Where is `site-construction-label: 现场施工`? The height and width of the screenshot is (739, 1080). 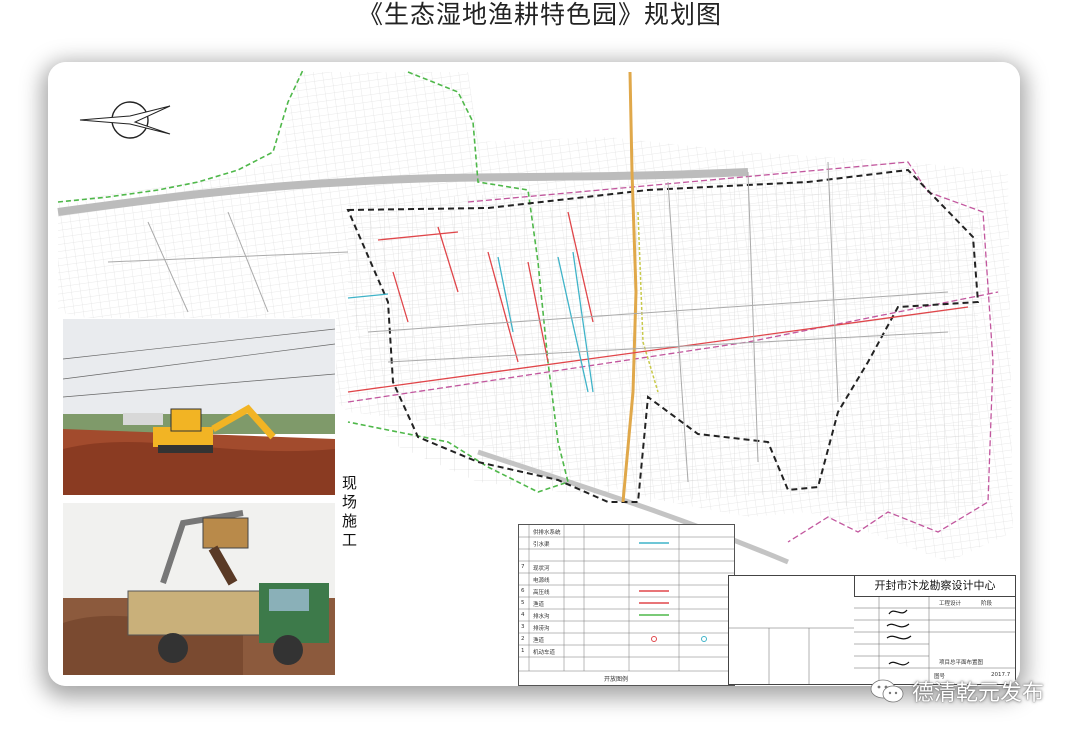
site-construction-label: 现场施工 is located at coordinates (350, 511).